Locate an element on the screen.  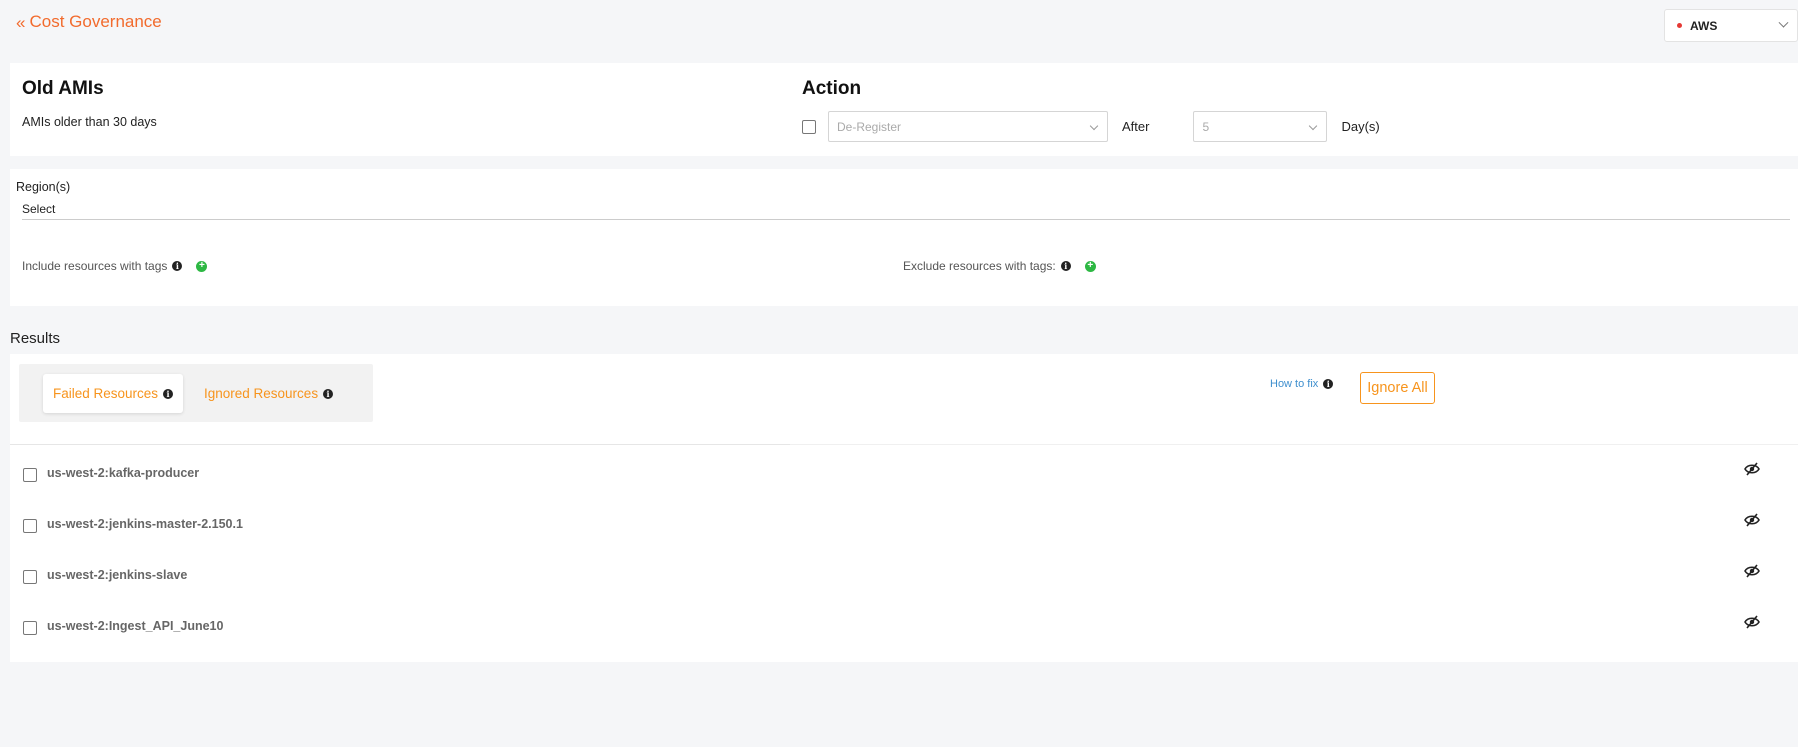
cloud-provider-value: AWS is located at coordinates (1704, 25).